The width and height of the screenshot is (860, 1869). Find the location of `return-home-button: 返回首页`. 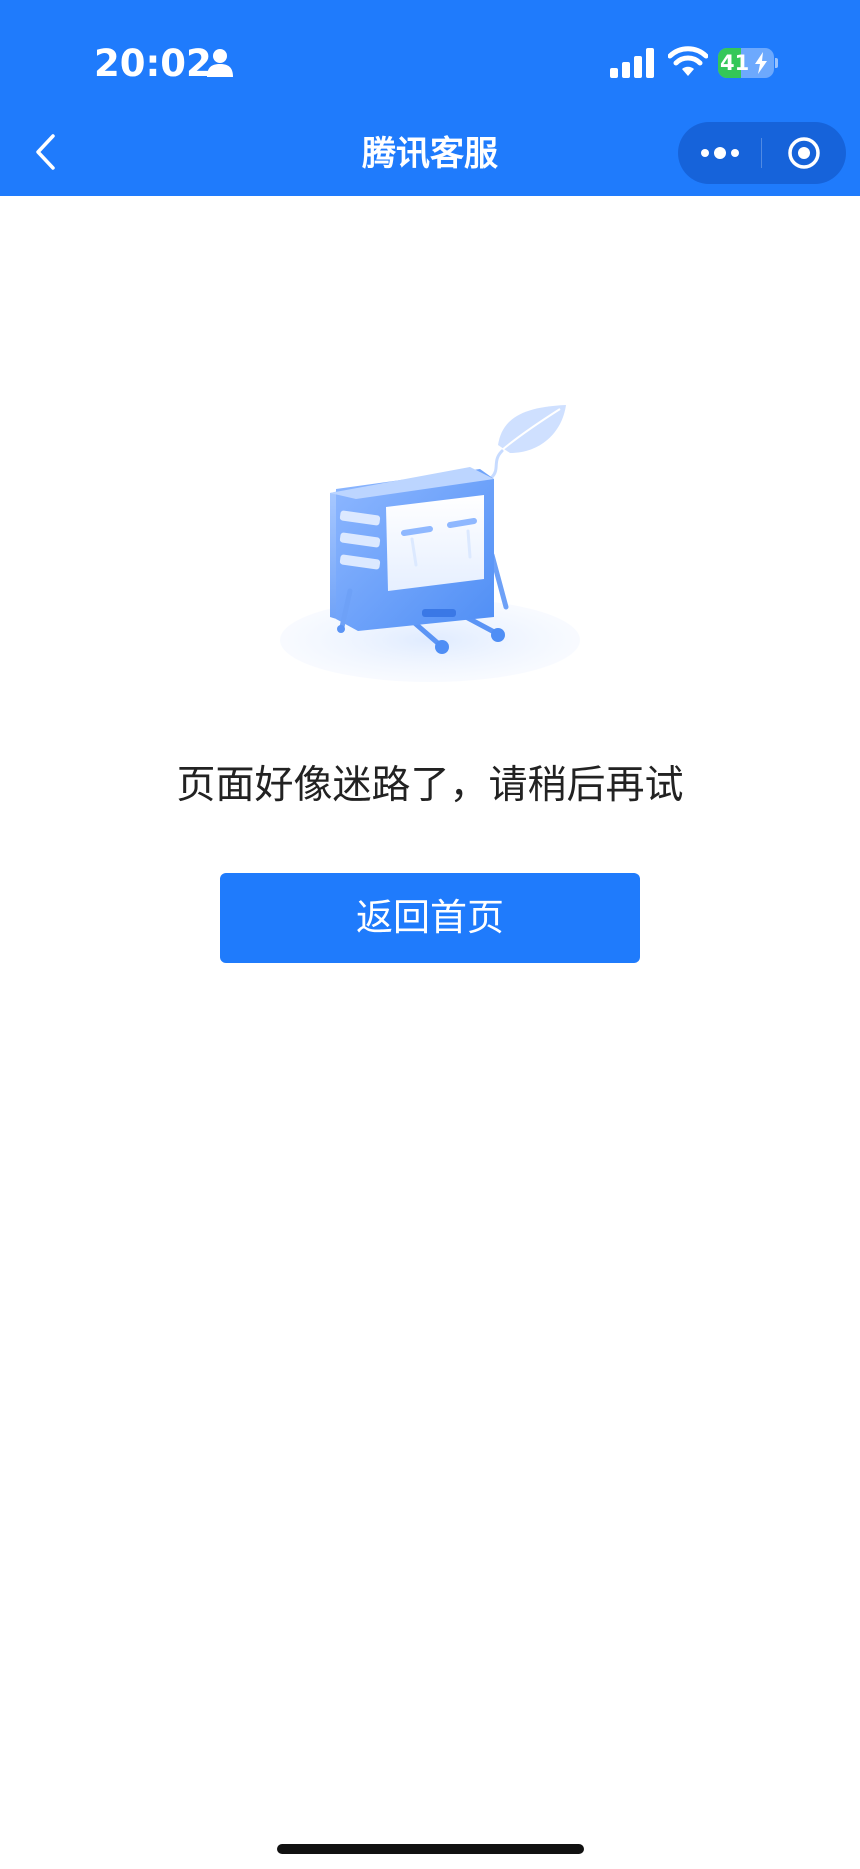

return-home-button: 返回首页 is located at coordinates (430, 918).